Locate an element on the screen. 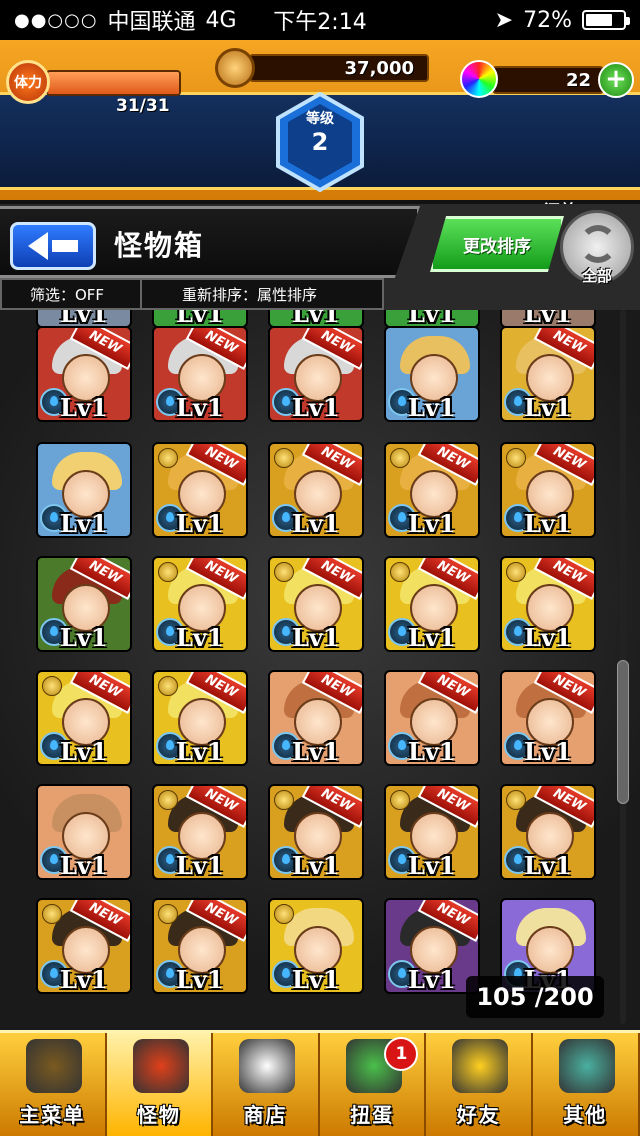 The height and width of the screenshot is (1136, 640). rainbow-orb-icon is located at coordinates (479, 79).